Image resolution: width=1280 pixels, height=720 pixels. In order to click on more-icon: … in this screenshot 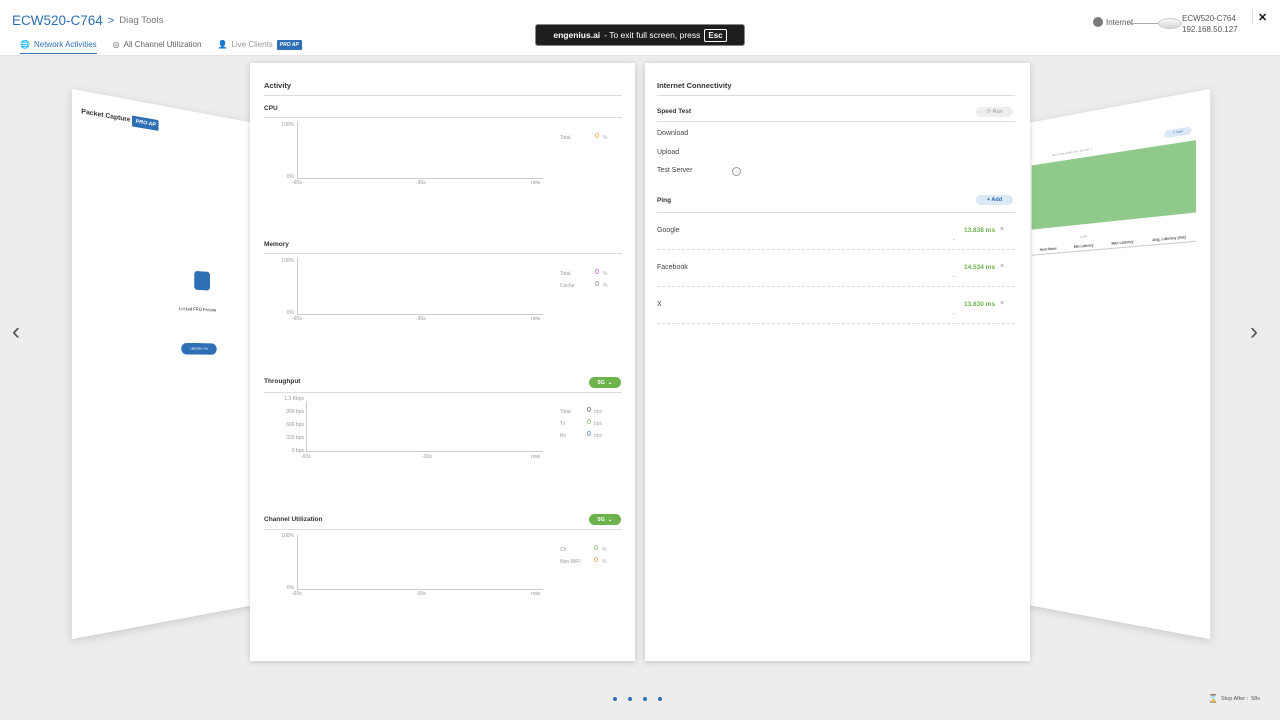, I will do `click(736, 171)`.